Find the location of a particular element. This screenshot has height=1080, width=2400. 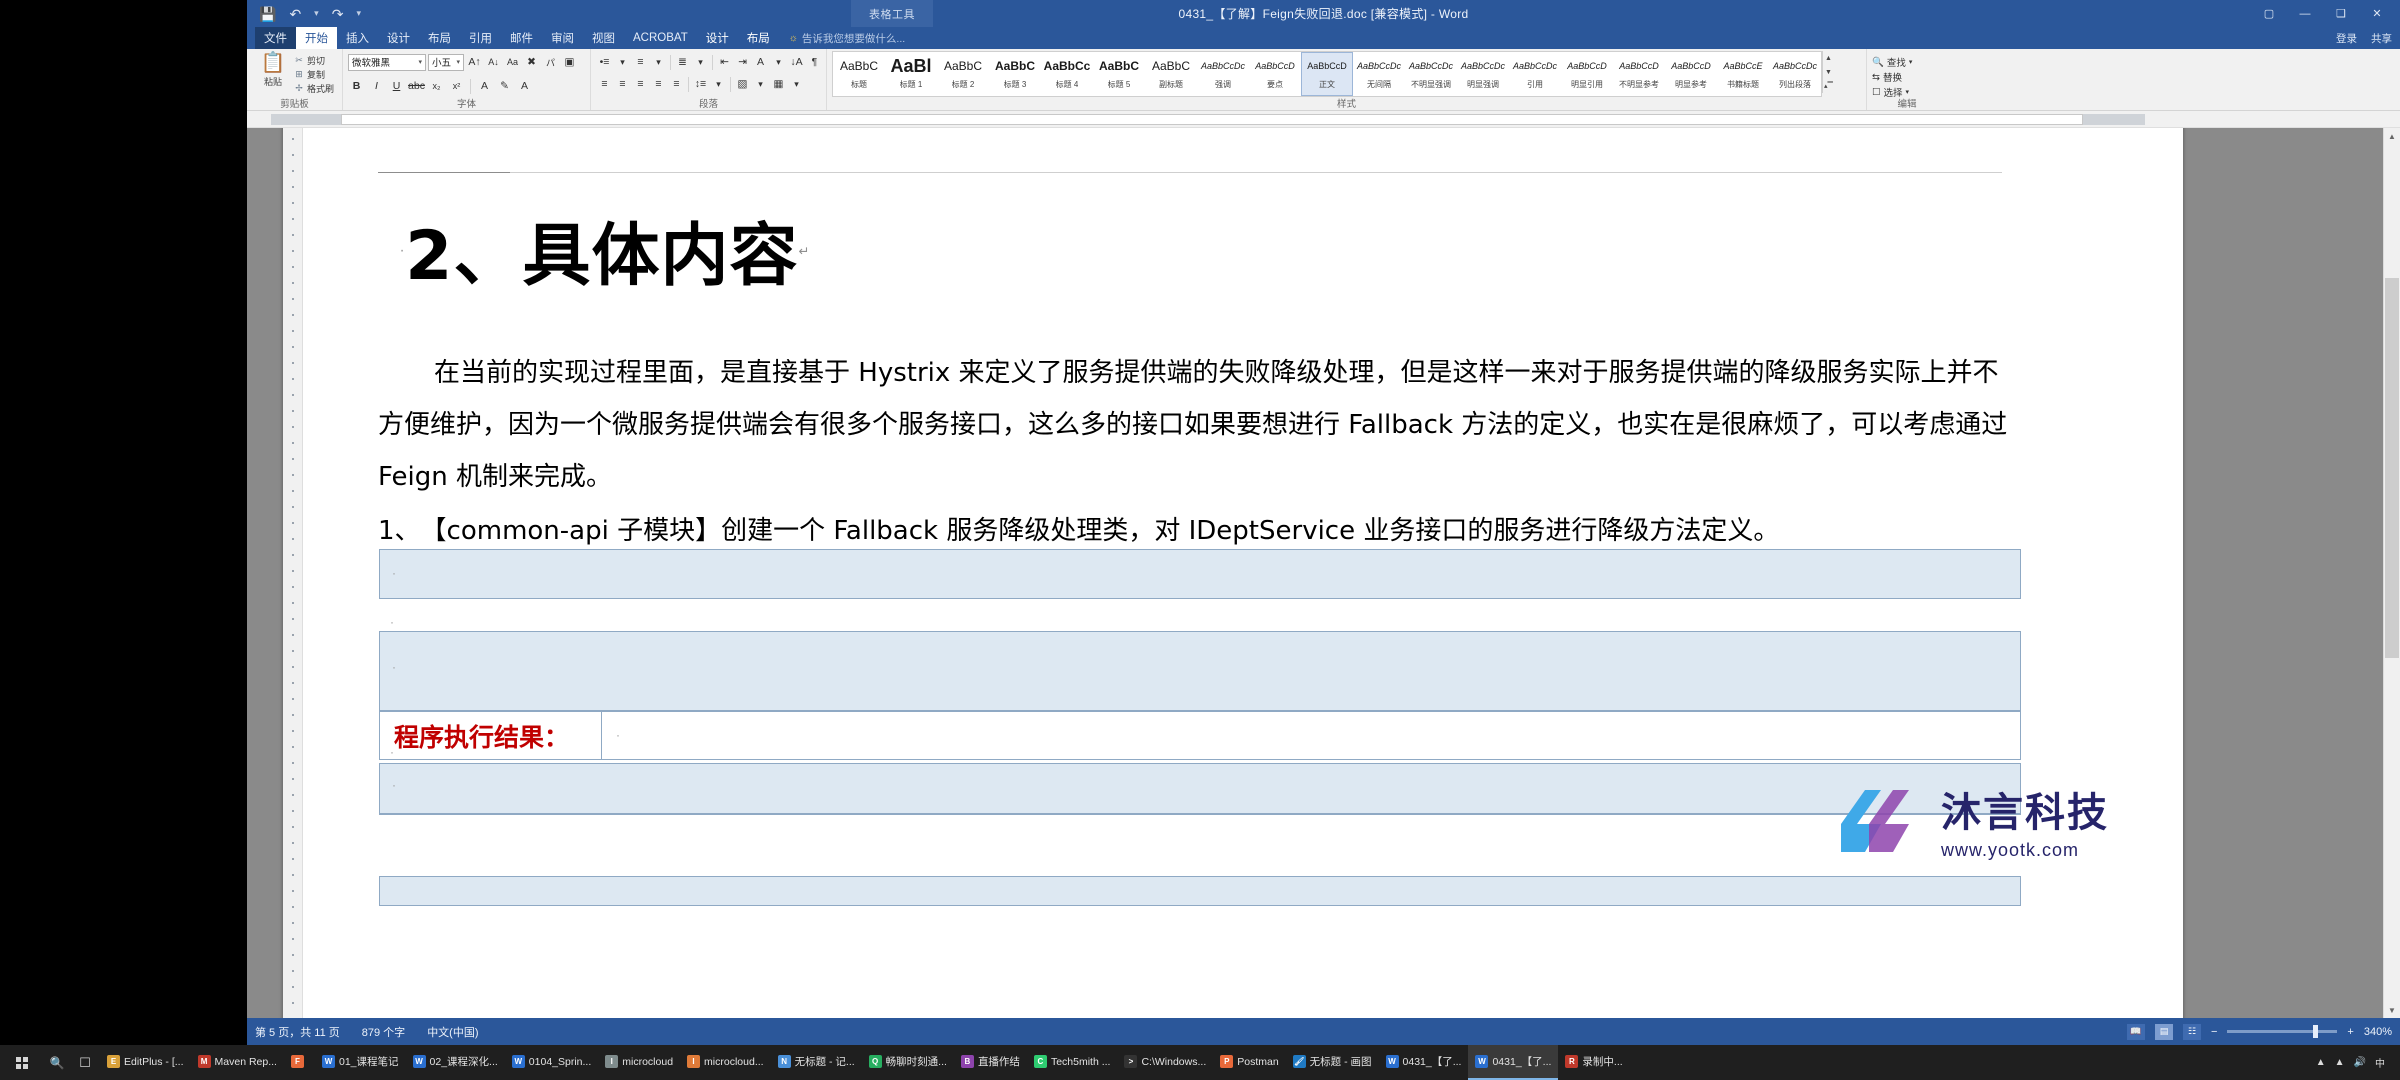

style-item: AaBbCcE 书籍标题 is located at coordinates (1743, 74).